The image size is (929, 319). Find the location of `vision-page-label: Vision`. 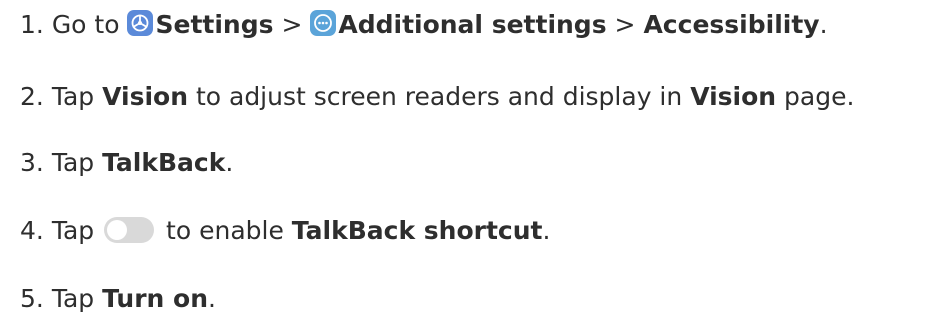

vision-page-label: Vision is located at coordinates (733, 96).